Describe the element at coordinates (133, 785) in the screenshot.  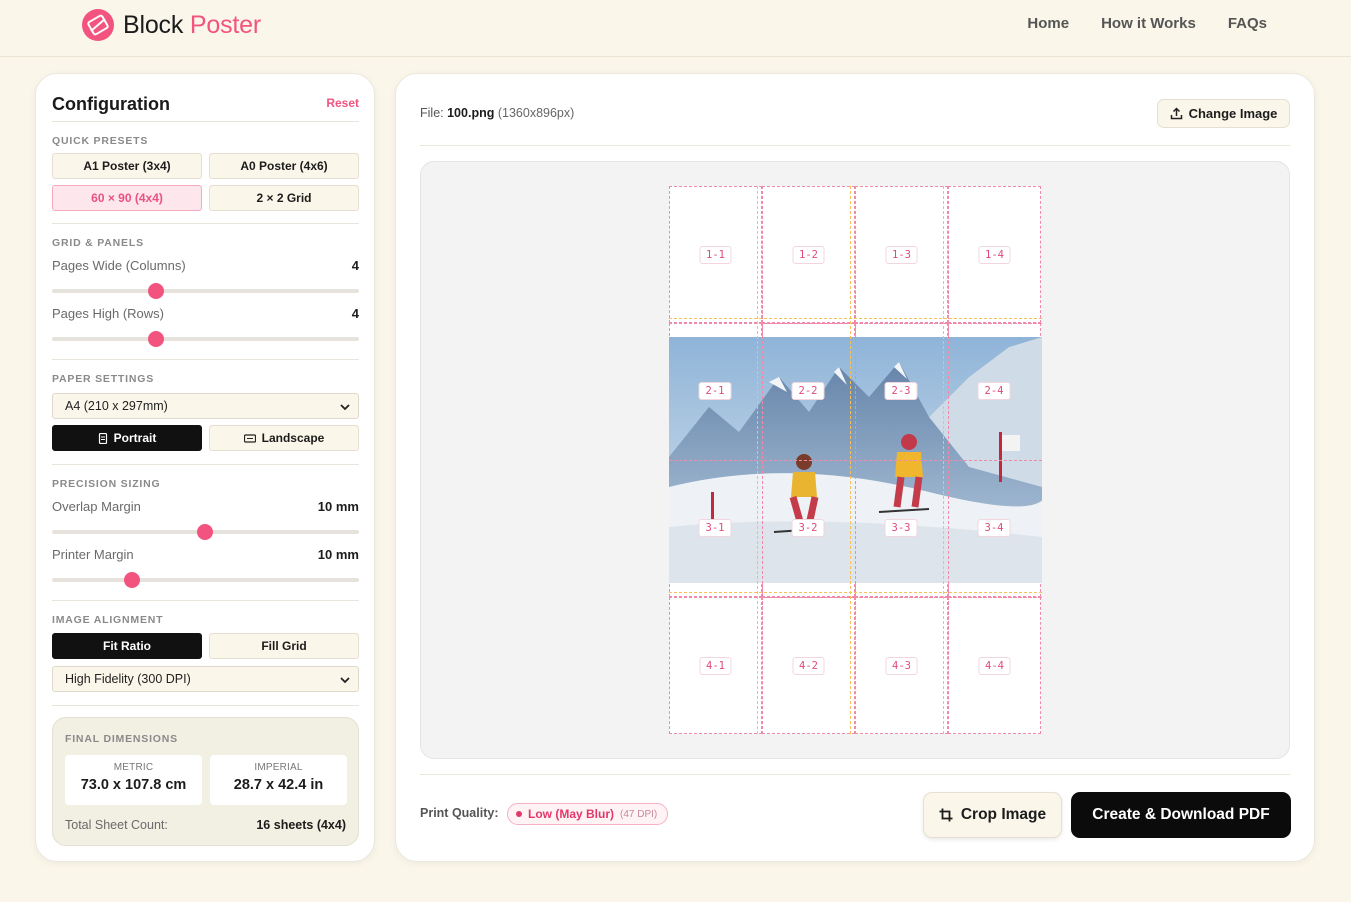
I see `metric-value: 73.0 x 107.8 cm` at that location.